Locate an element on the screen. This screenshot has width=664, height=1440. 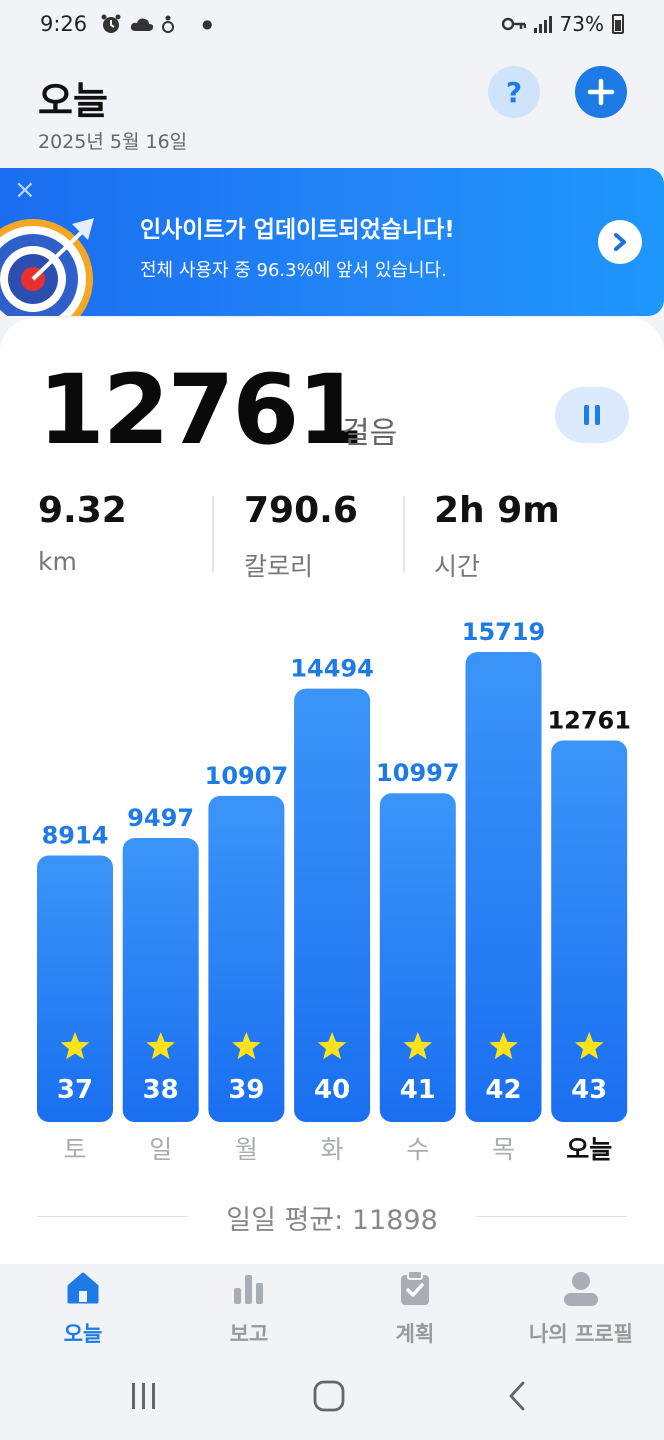
chart-category-label: 토 is located at coordinates (74, 1149).